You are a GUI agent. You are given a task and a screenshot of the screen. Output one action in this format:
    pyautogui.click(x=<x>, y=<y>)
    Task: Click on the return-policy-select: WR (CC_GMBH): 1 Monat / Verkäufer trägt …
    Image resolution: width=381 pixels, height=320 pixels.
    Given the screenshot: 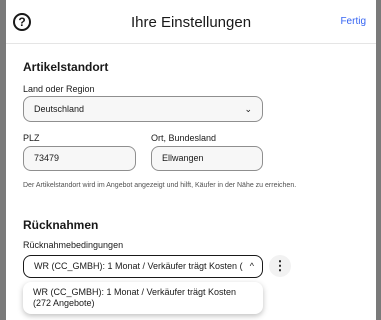 What is the action you would take?
    pyautogui.click(x=143, y=266)
    